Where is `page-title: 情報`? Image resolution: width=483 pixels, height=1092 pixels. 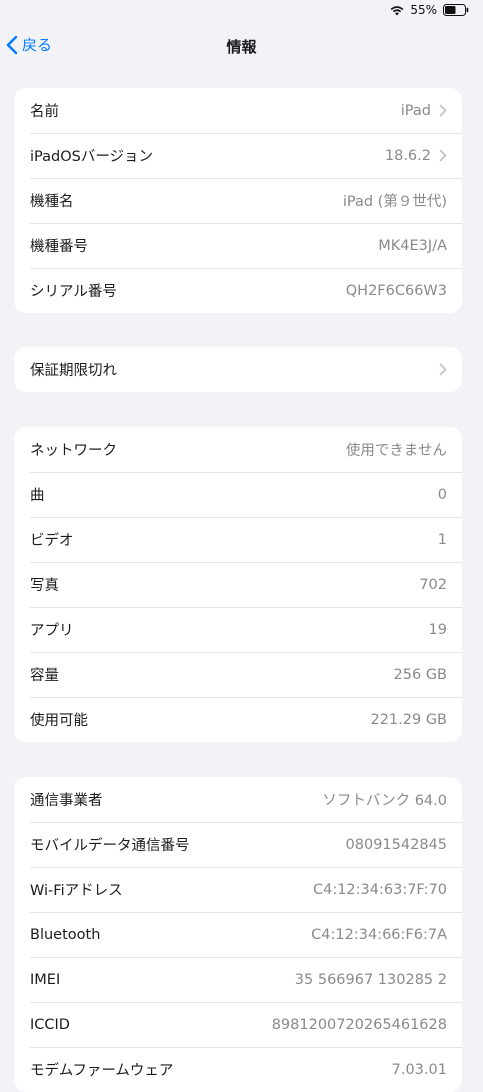 page-title: 情報 is located at coordinates (241, 47).